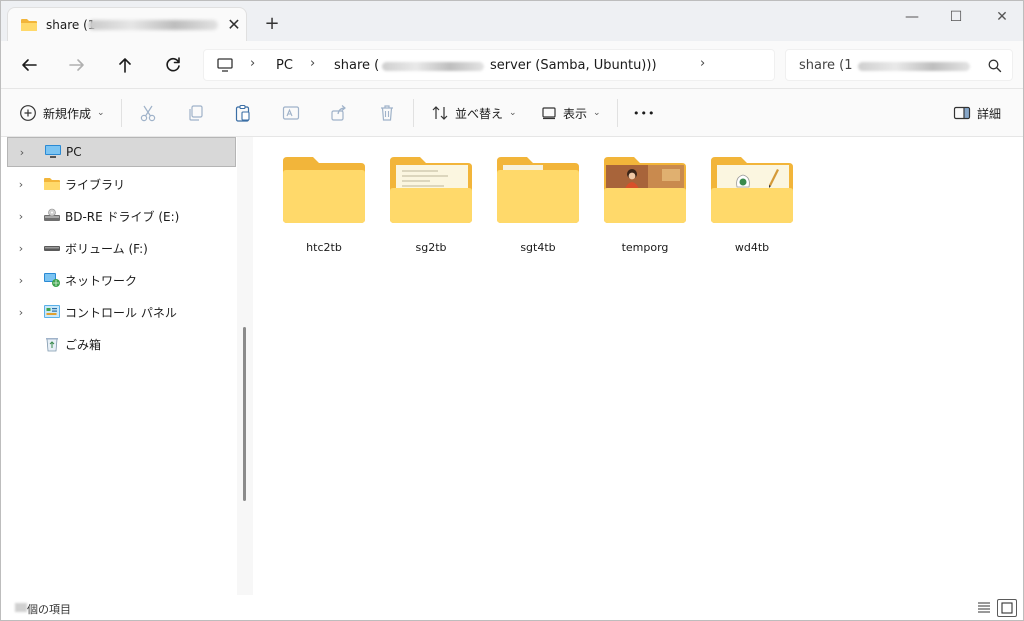  Describe the element at coordinates (106, 248) in the screenshot. I see `sidebar-item-label: ボリューム (F:)` at that location.